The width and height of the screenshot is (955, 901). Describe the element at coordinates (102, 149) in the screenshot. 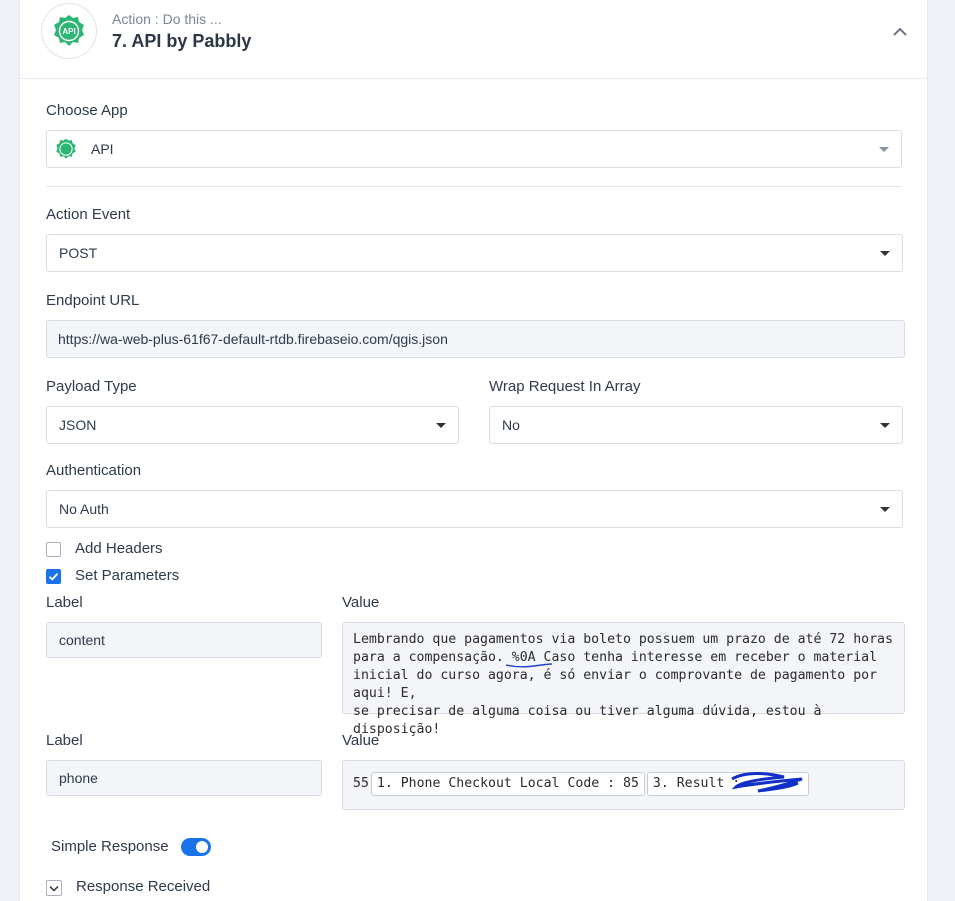

I see `choose-app-value: API` at that location.